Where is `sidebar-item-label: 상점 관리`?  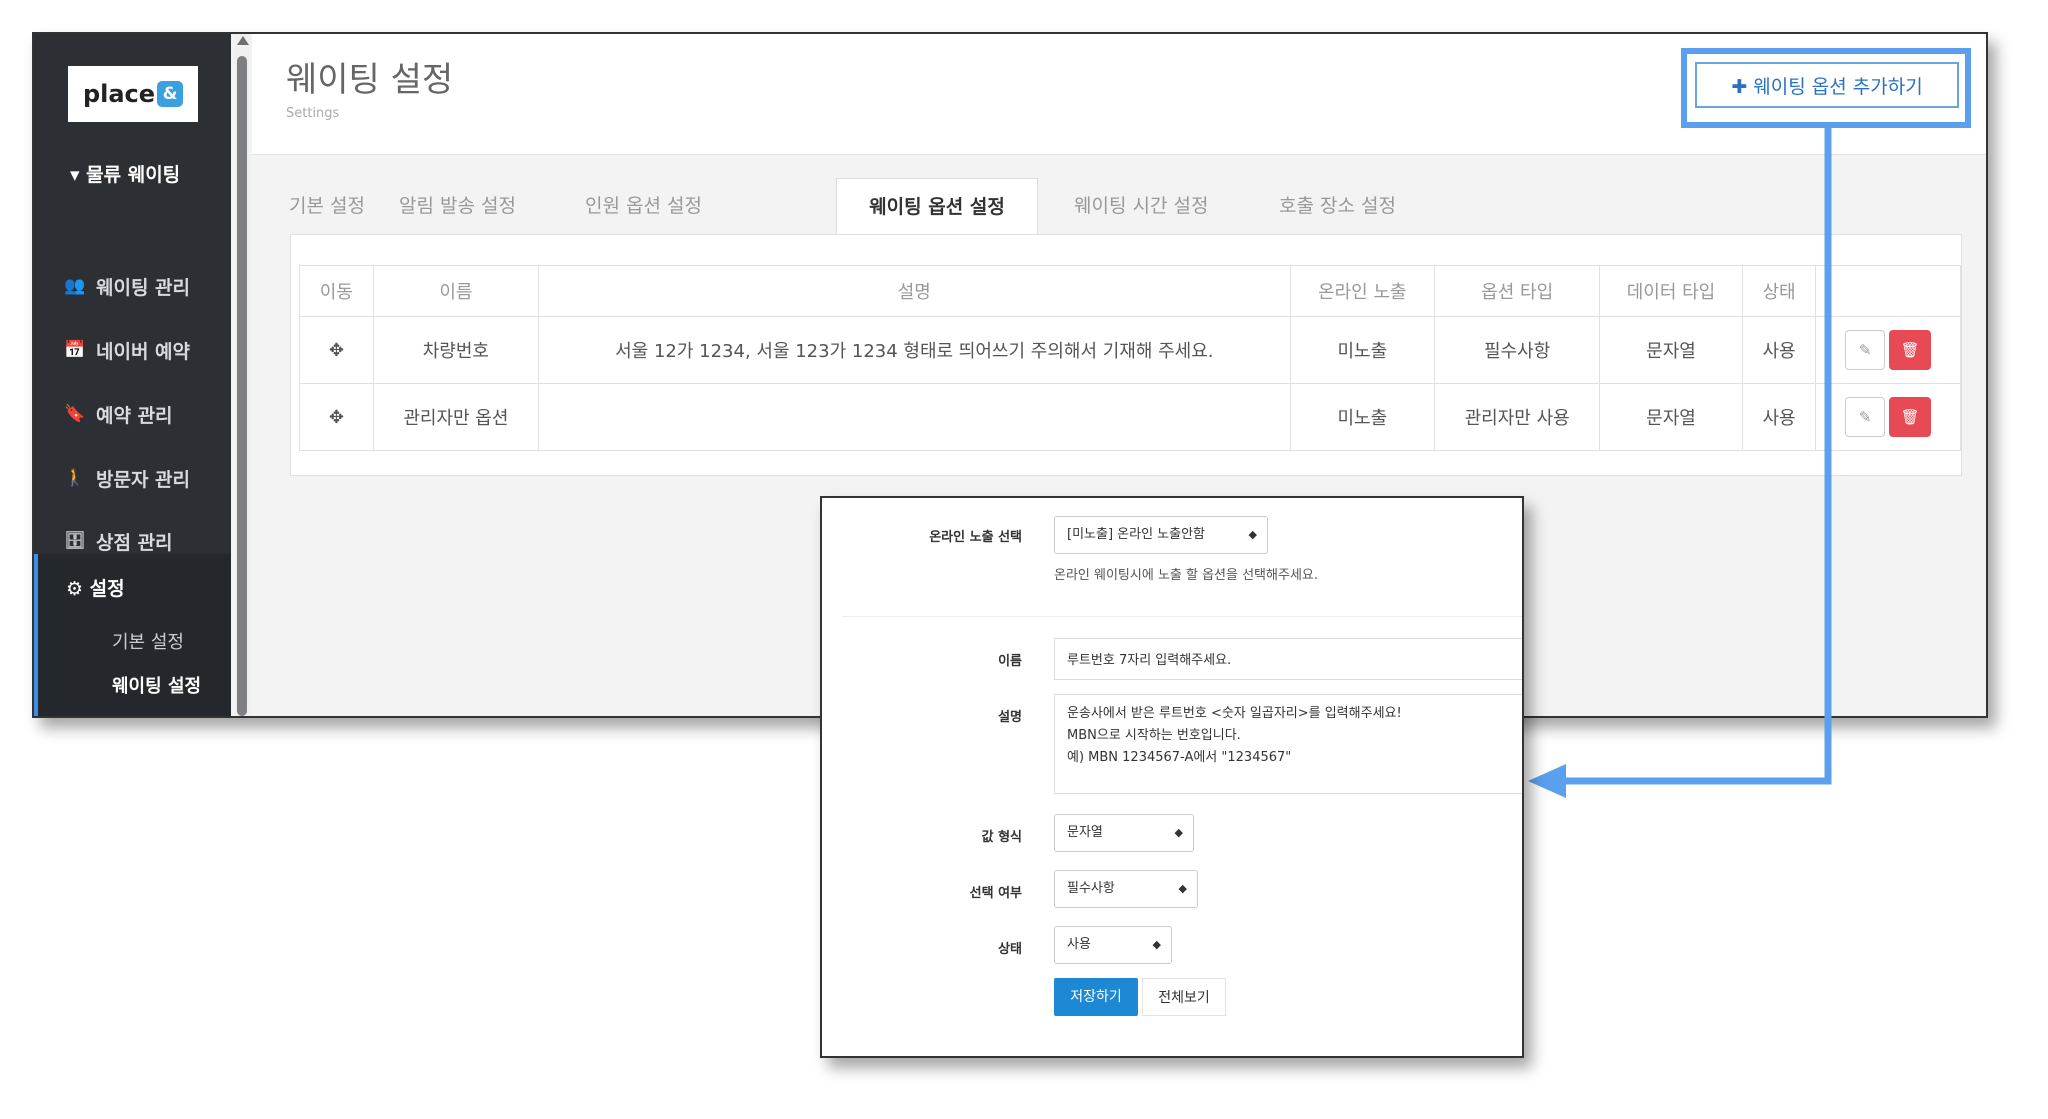
sidebar-item-label: 상점 관리 is located at coordinates (134, 542).